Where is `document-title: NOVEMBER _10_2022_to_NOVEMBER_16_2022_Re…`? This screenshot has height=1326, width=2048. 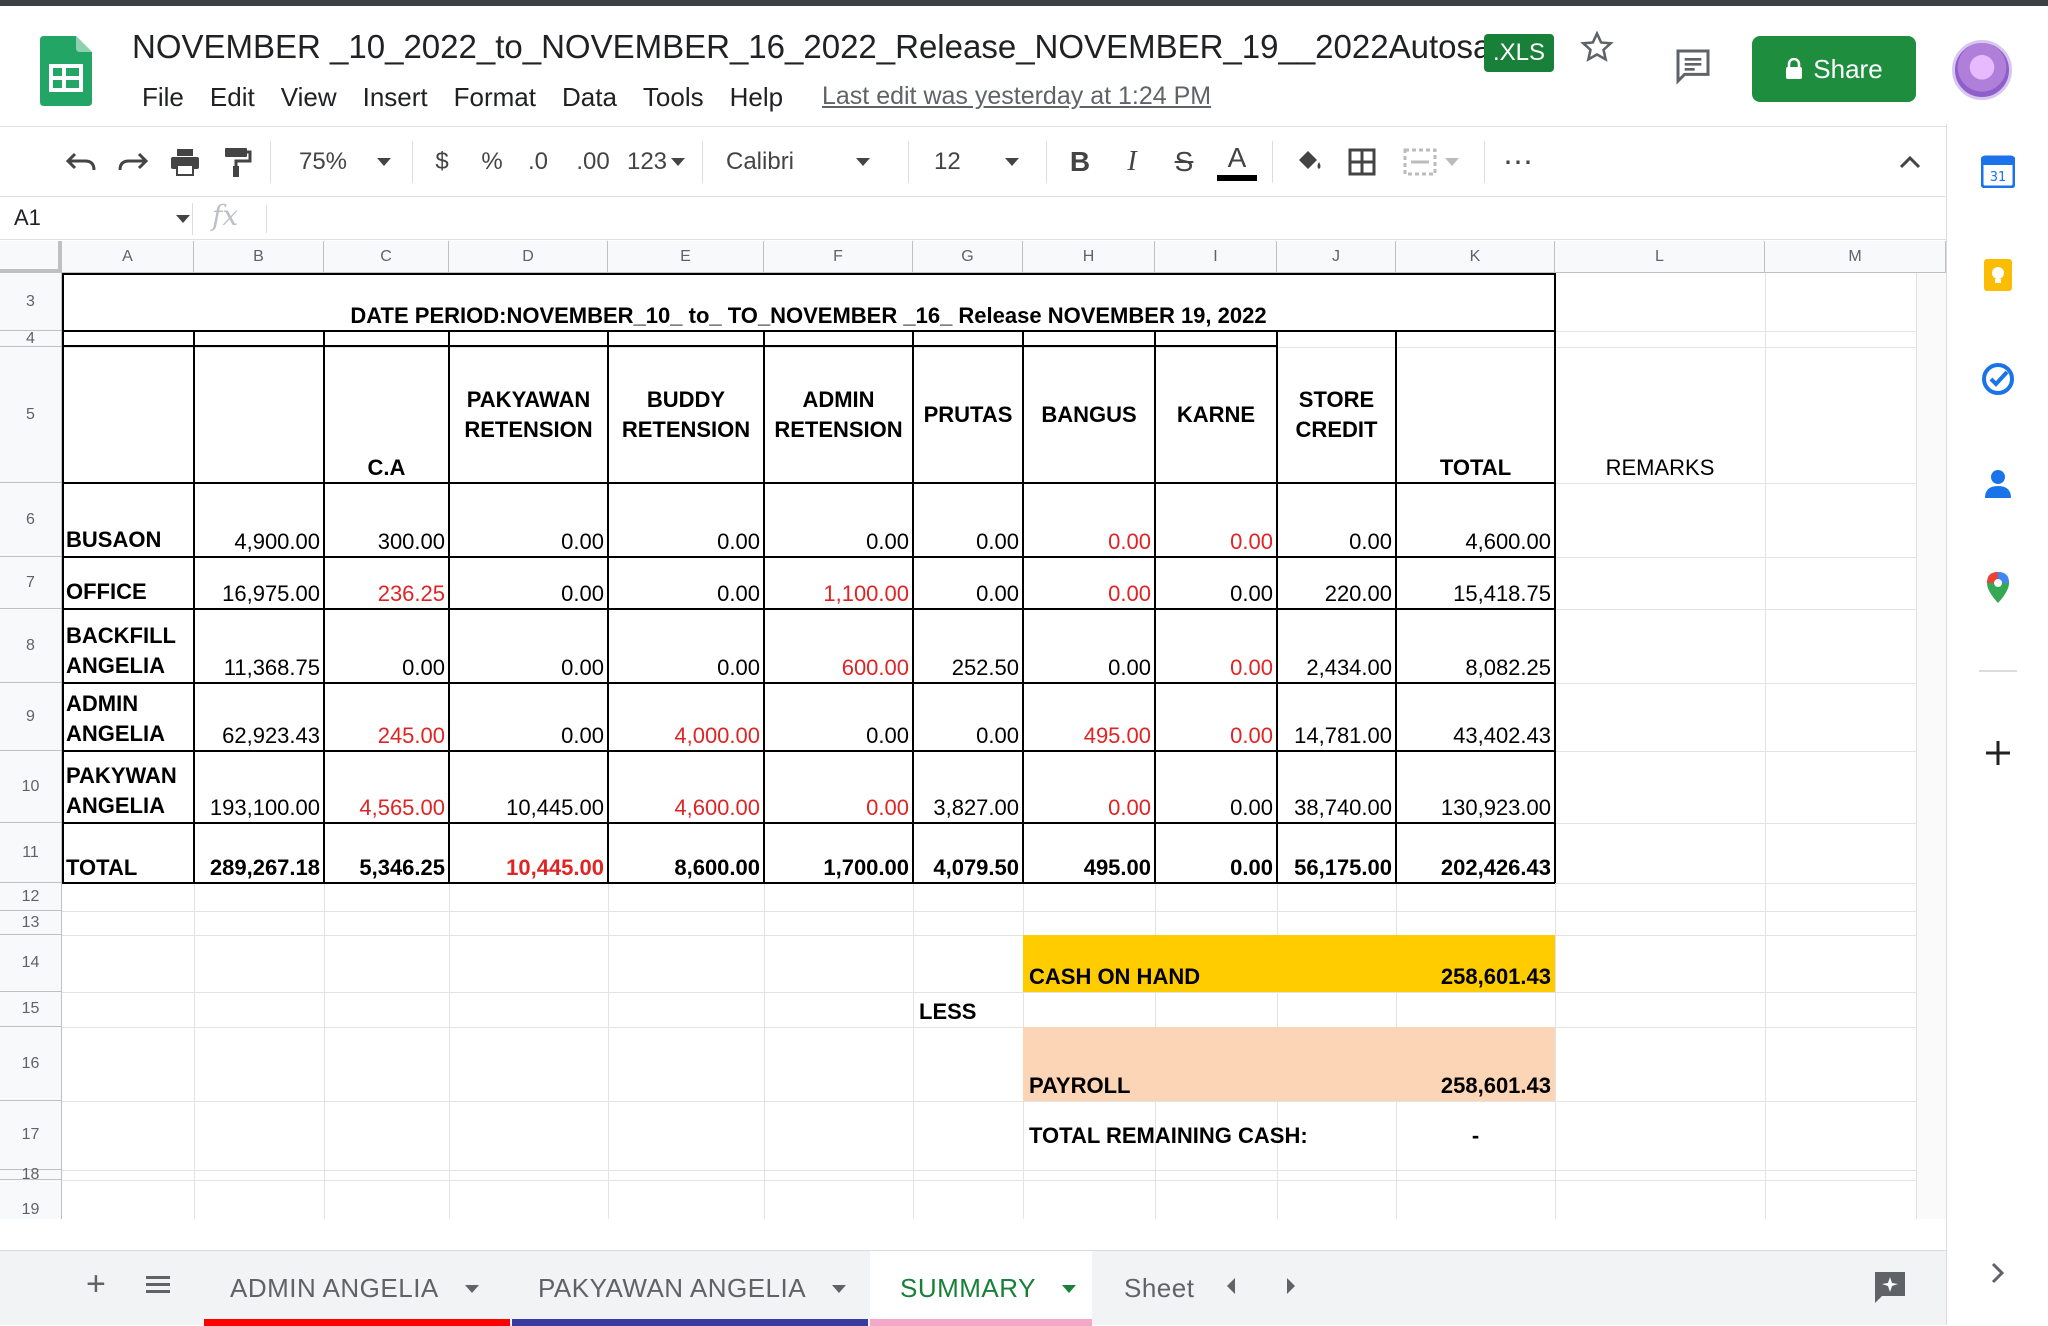 document-title: NOVEMBER _10_2022_to_NOVEMBER_16_2022_Re… is located at coordinates (836, 47).